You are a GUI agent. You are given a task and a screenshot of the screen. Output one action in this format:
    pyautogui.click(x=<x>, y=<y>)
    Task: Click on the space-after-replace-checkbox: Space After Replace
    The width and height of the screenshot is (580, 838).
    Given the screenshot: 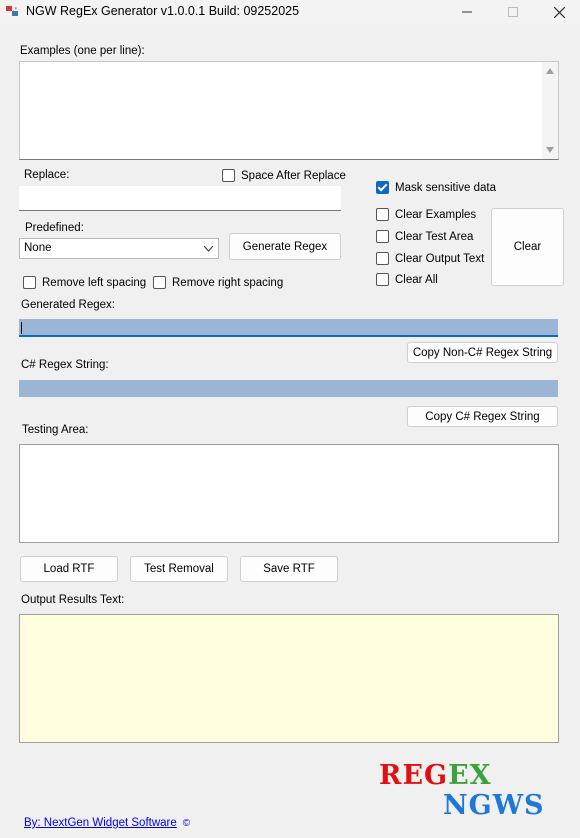 What is the action you would take?
    pyautogui.click(x=284, y=175)
    